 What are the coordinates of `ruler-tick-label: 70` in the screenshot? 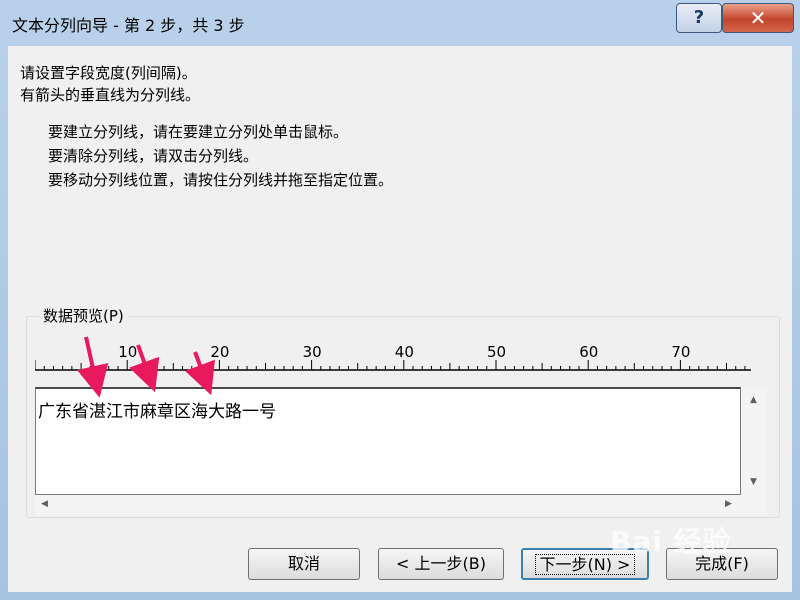 It's located at (680, 352).